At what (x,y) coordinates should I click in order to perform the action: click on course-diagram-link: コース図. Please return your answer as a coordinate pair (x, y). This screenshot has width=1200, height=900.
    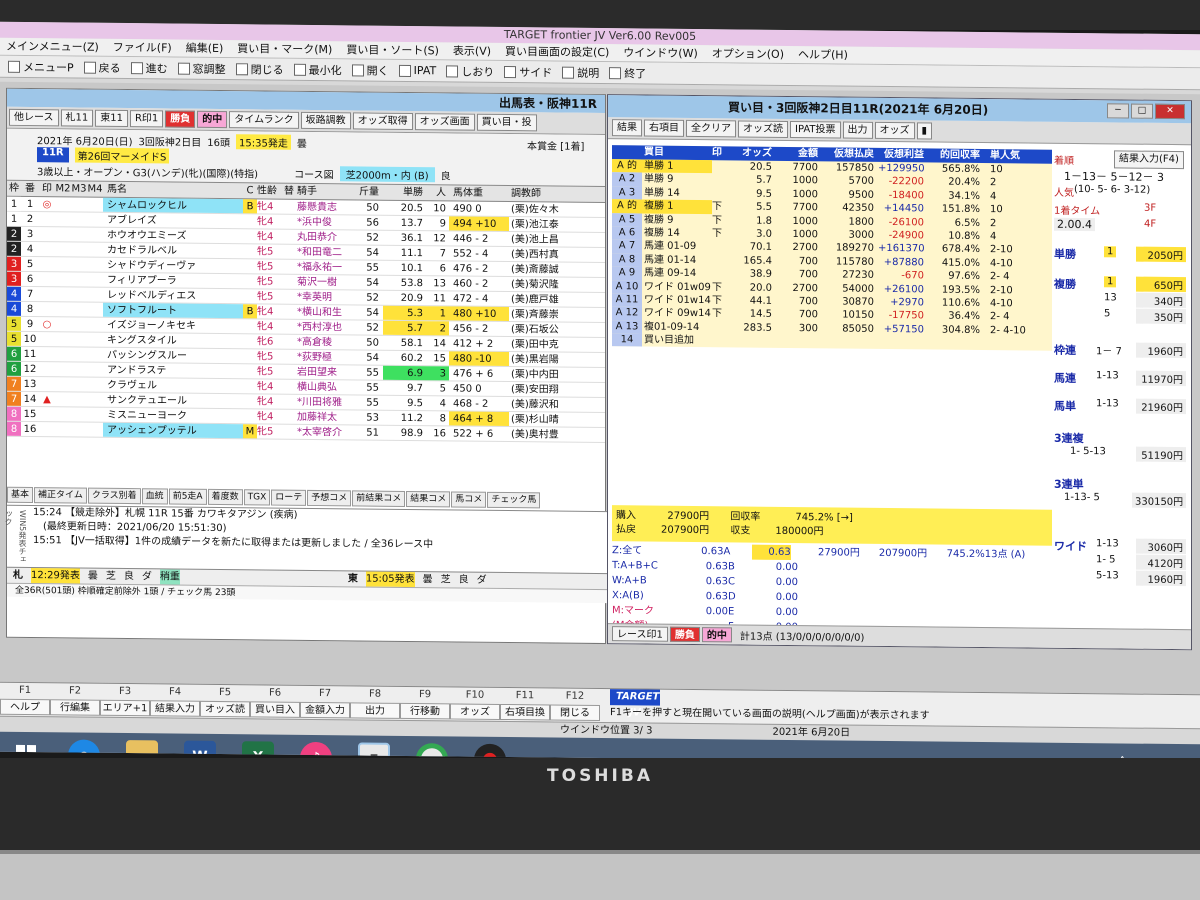
    Looking at the image, I should click on (314, 173).